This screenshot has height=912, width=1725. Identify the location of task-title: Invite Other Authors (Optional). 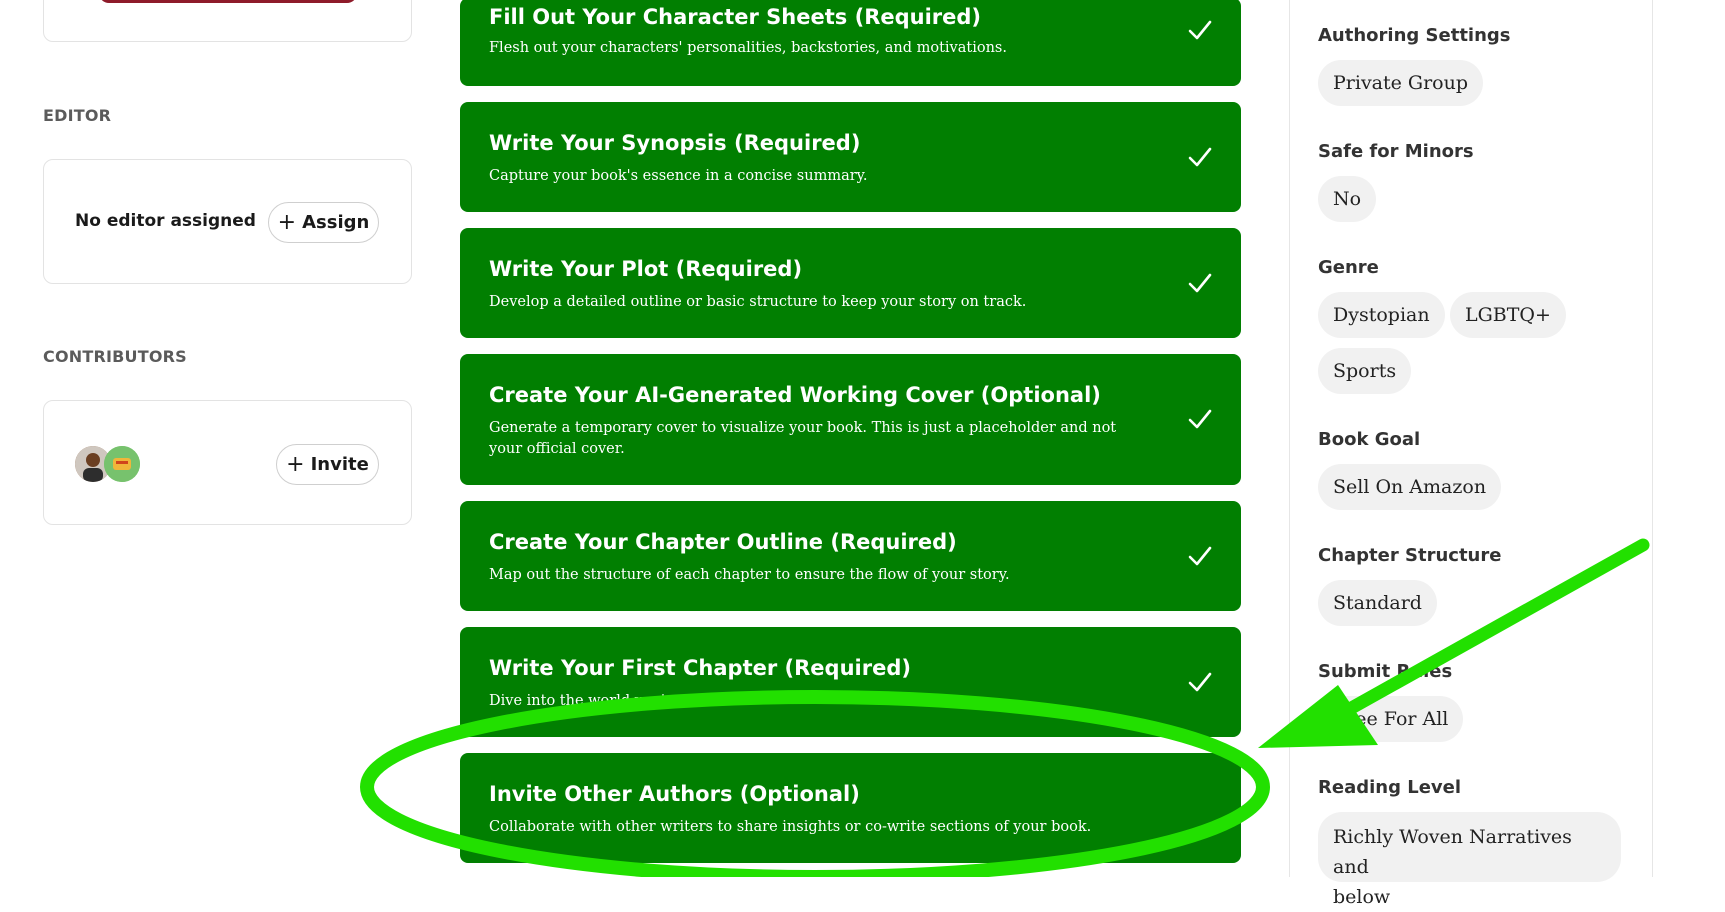
(674, 794).